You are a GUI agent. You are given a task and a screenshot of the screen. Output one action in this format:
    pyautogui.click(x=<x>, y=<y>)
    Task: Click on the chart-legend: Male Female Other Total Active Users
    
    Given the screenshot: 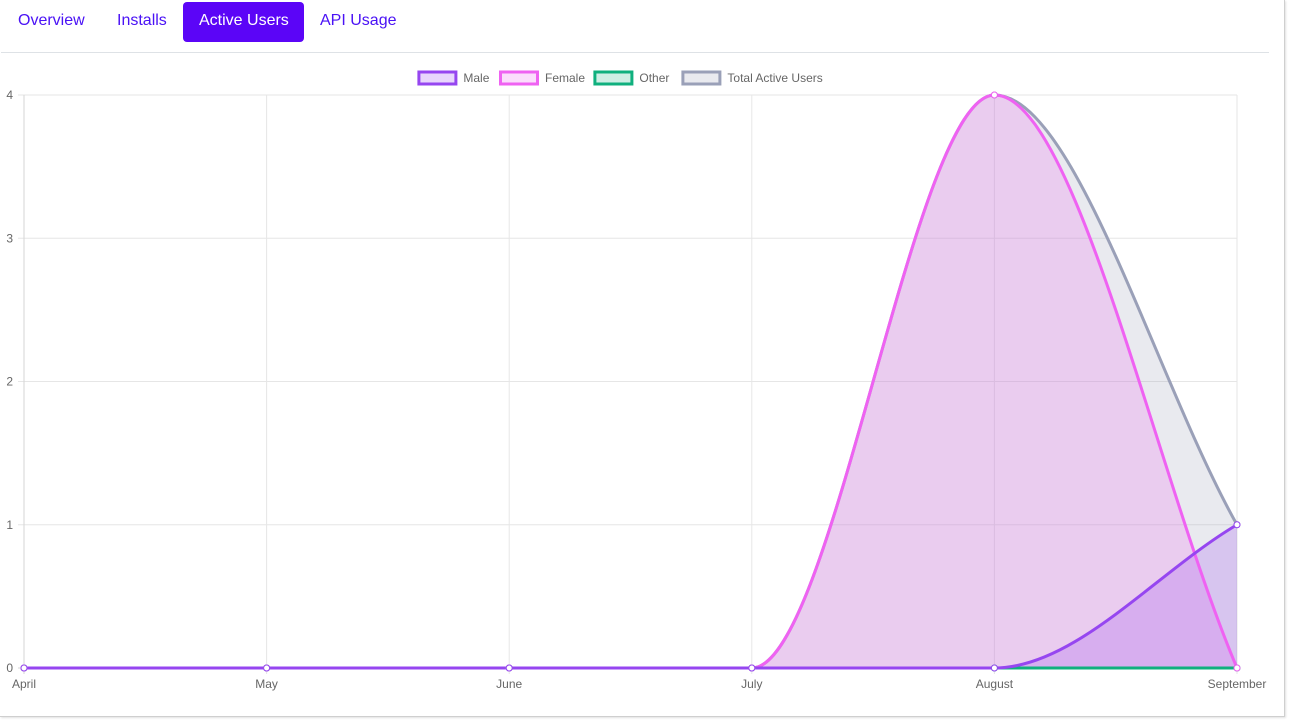 What is the action you would take?
    pyautogui.click(x=620, y=78)
    